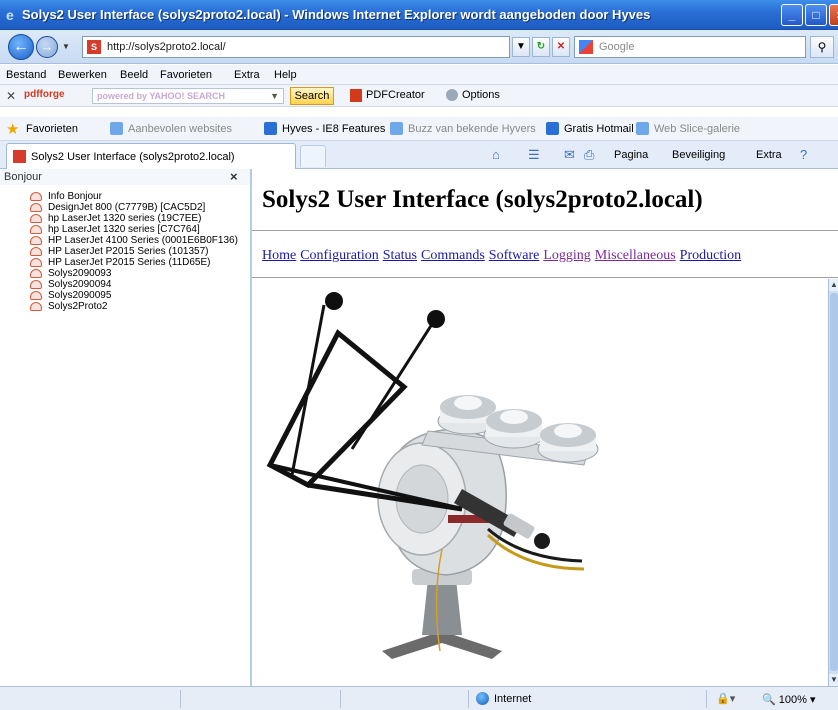  I want to click on favorites-star-icon: ★, so click(13, 129).